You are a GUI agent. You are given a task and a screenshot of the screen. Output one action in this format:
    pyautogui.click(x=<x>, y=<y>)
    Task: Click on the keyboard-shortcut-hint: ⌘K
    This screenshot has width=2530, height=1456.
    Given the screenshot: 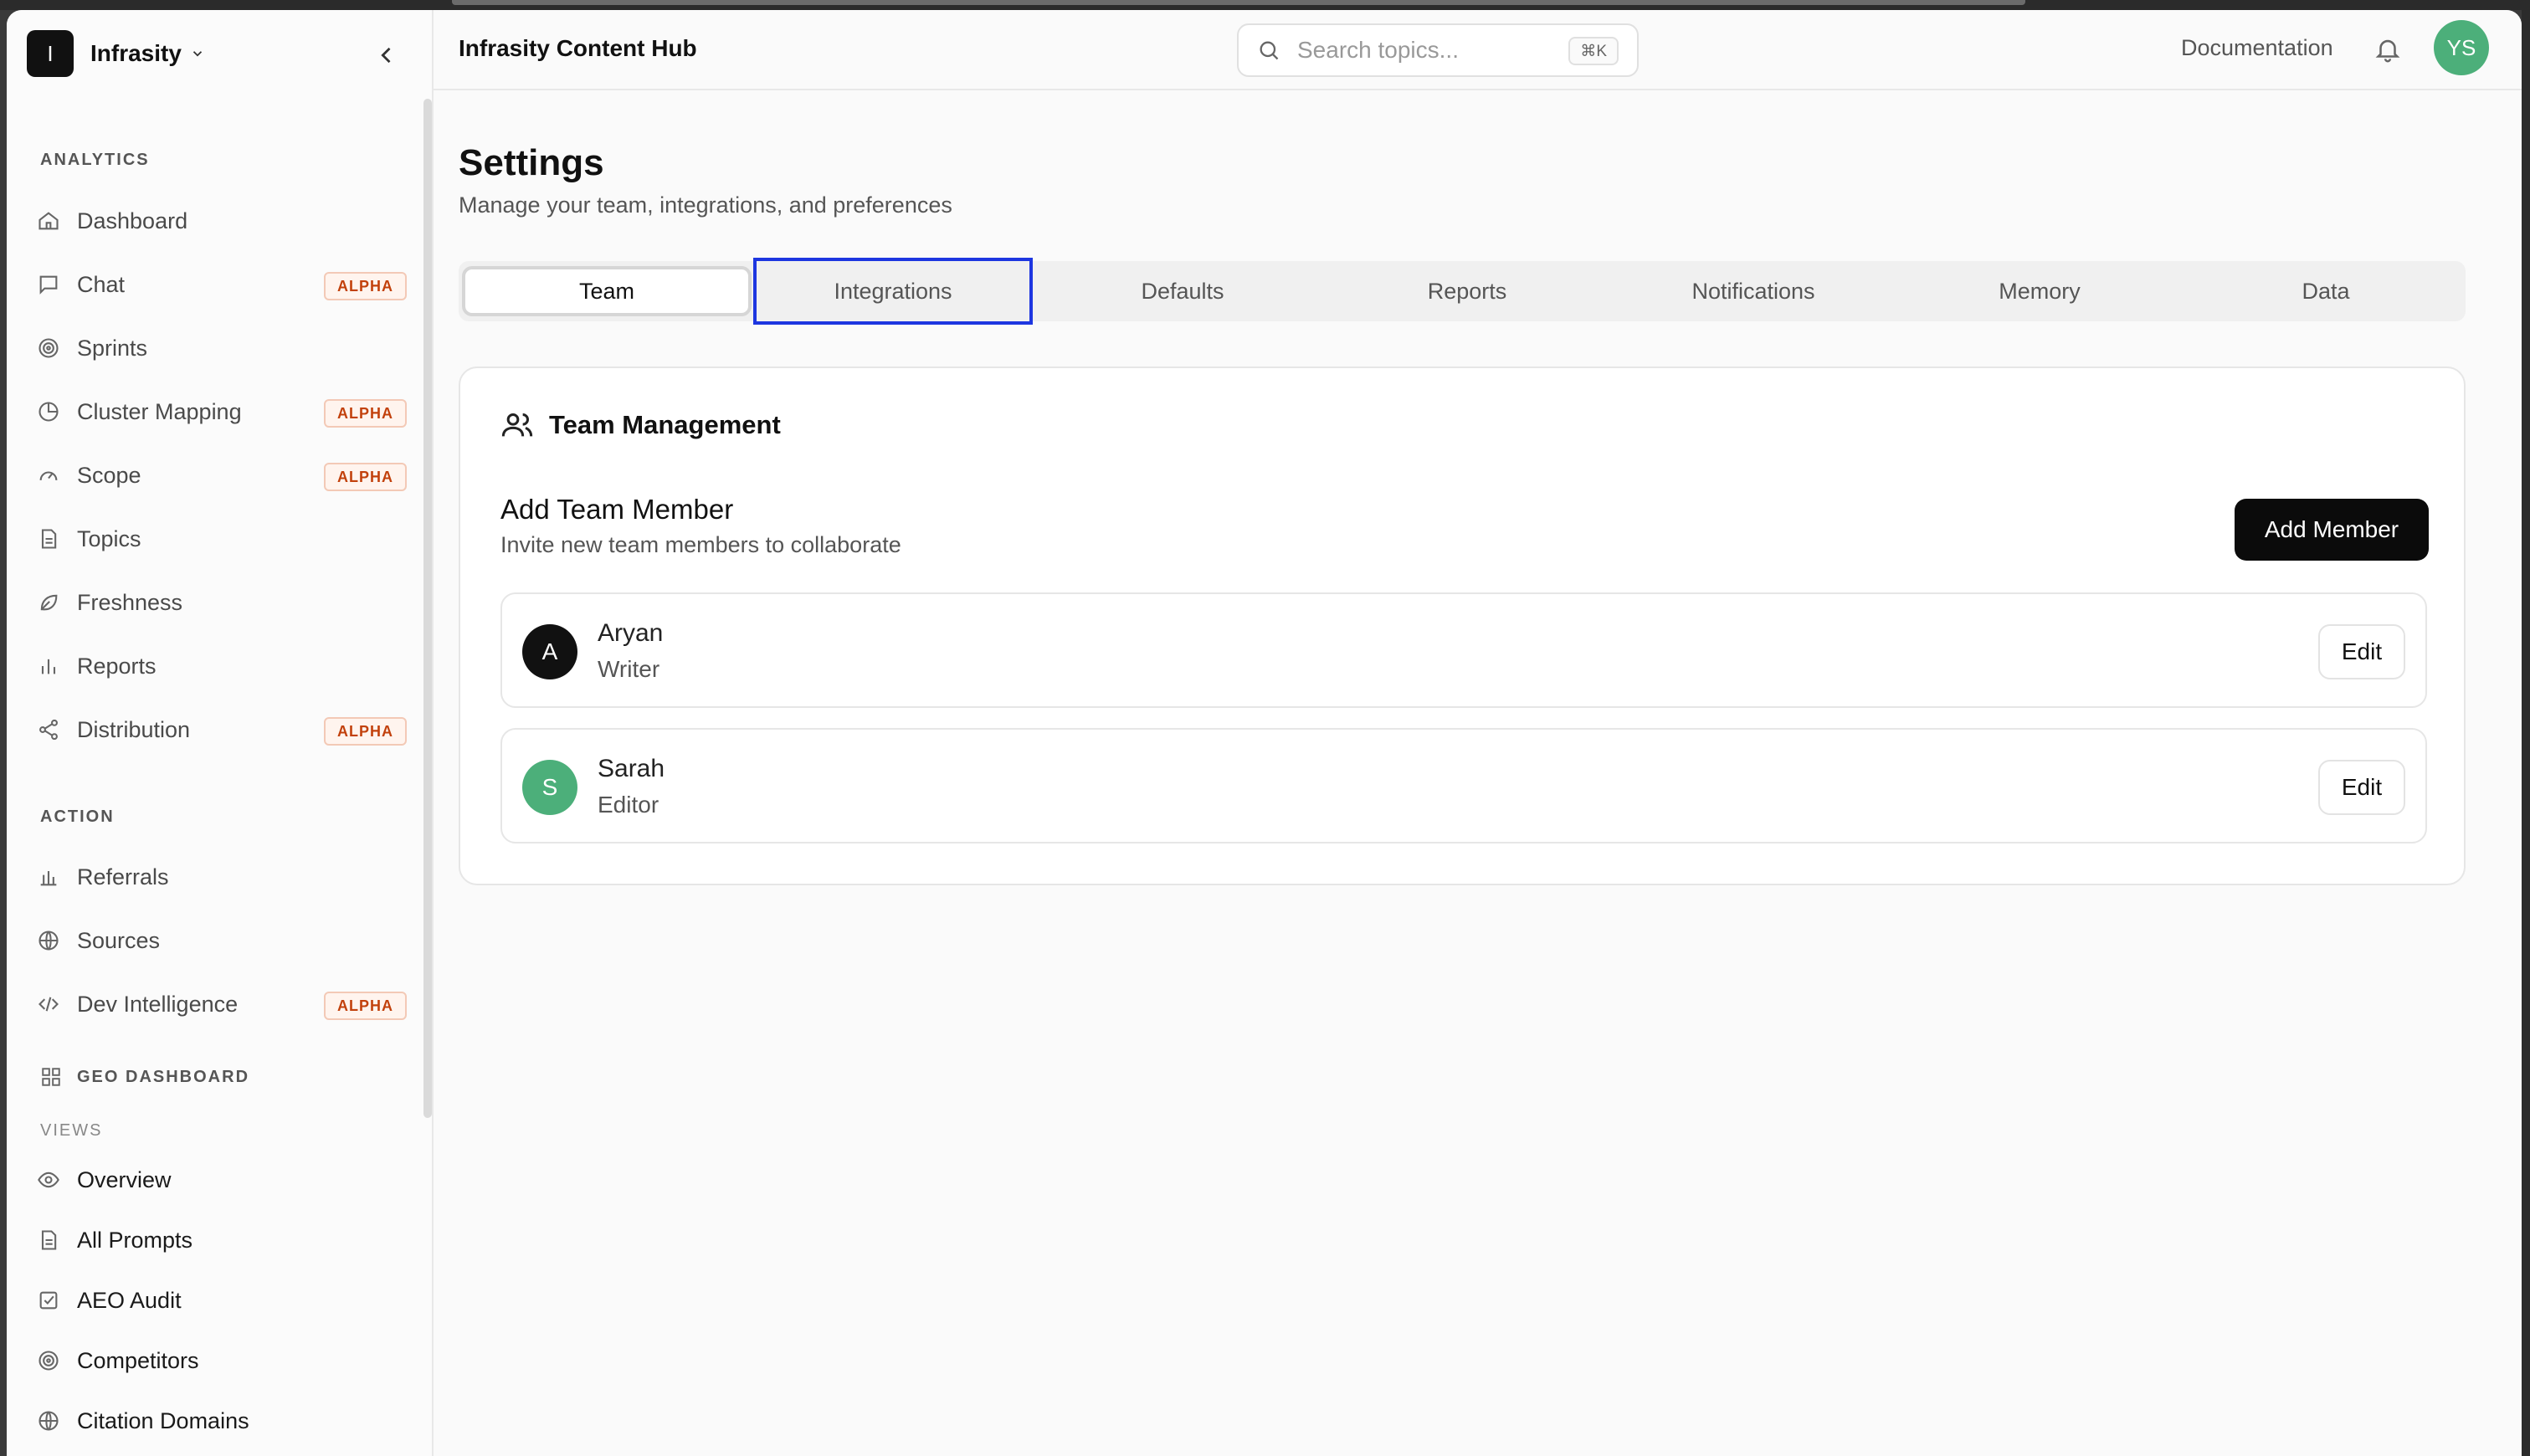 What is the action you would take?
    pyautogui.click(x=1593, y=51)
    